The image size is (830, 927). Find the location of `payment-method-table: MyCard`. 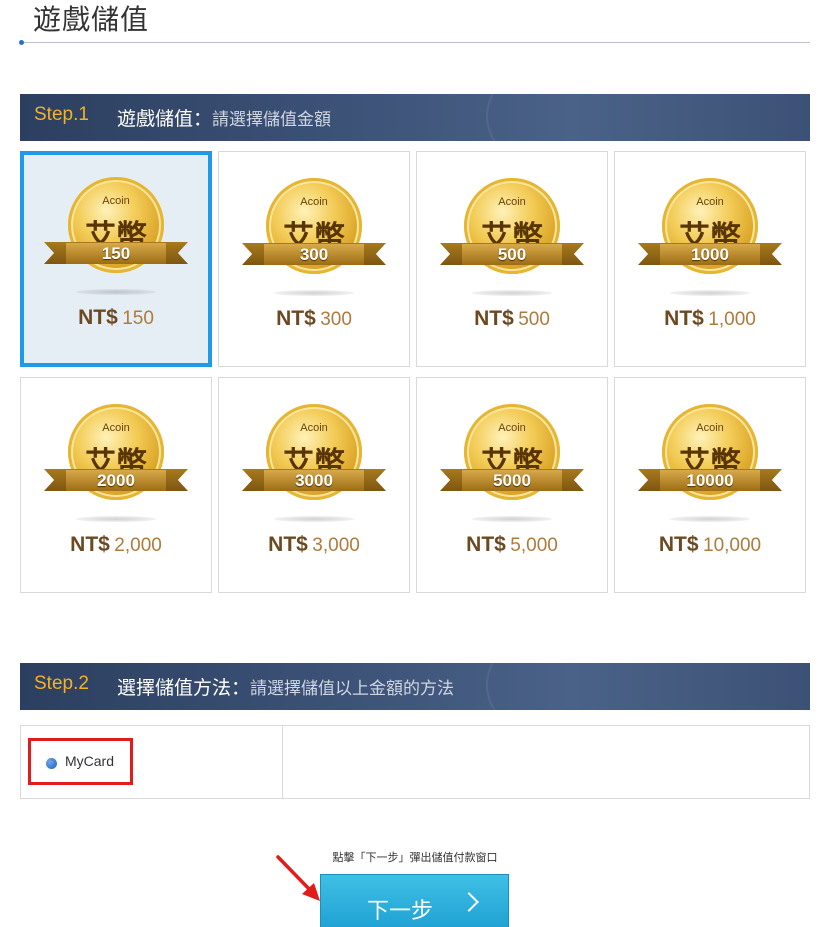

payment-method-table: MyCard is located at coordinates (415, 762).